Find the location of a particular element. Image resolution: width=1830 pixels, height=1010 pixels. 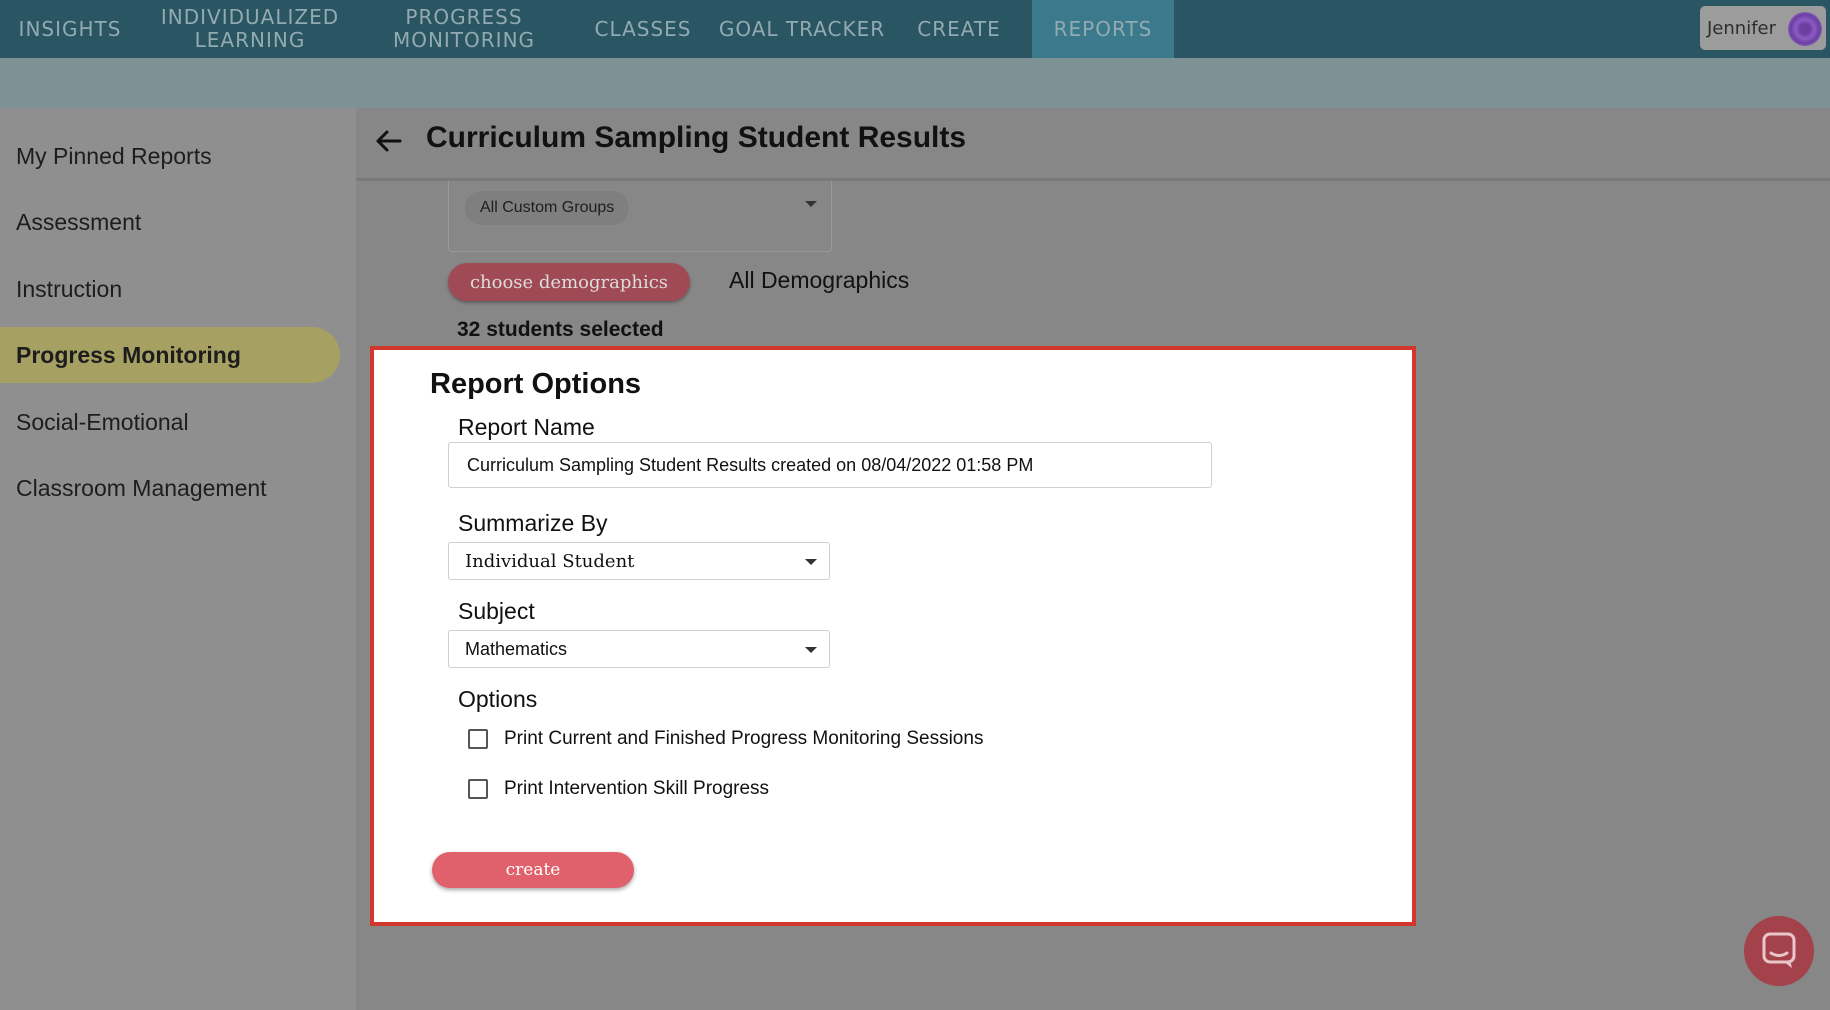

sidebar-item-progress-monitoring: Progress Monitoring is located at coordinates (170, 355).